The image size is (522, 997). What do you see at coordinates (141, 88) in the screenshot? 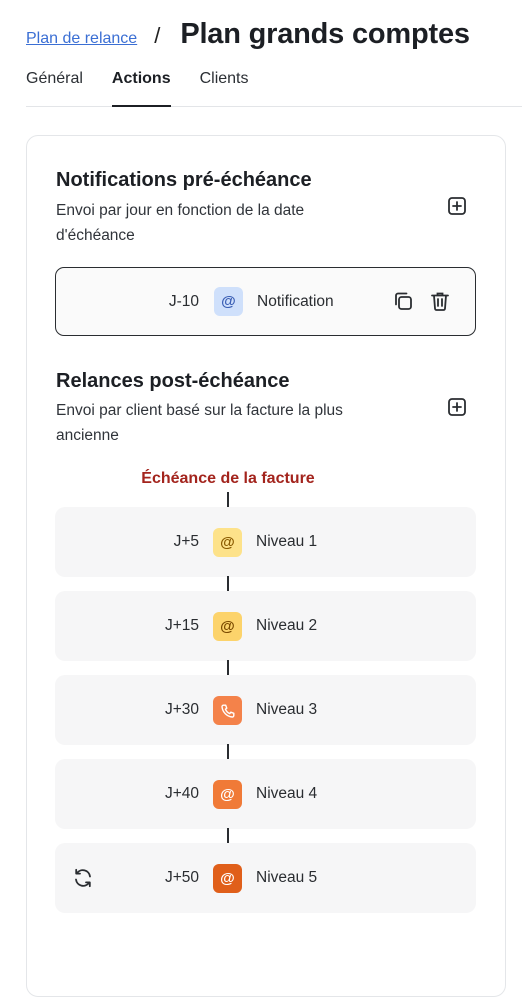
I see `tab-actions: Actions` at bounding box center [141, 88].